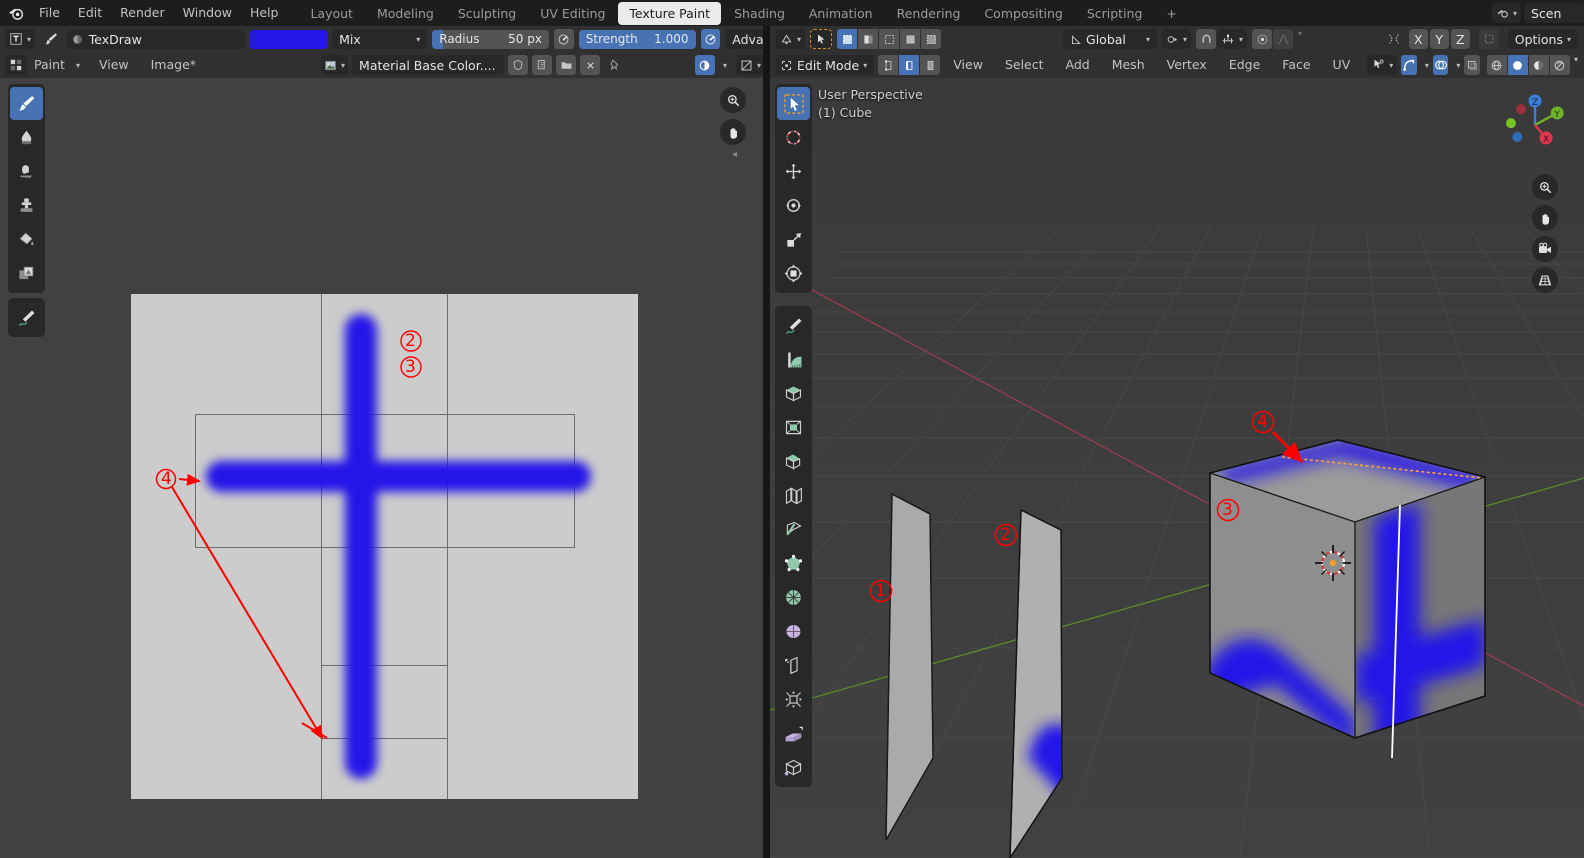 This screenshot has width=1584, height=858. I want to click on radius-slider: Radius 50 px, so click(490, 39).